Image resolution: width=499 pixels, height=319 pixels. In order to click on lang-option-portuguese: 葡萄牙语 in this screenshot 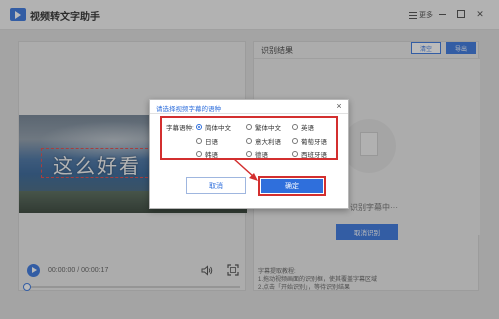, I will do `click(309, 141)`.